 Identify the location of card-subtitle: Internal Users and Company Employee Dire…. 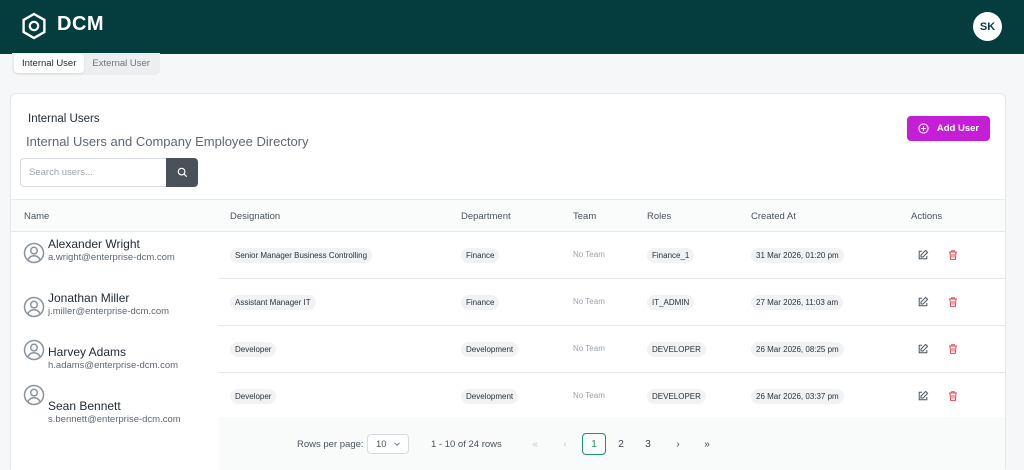
(167, 141).